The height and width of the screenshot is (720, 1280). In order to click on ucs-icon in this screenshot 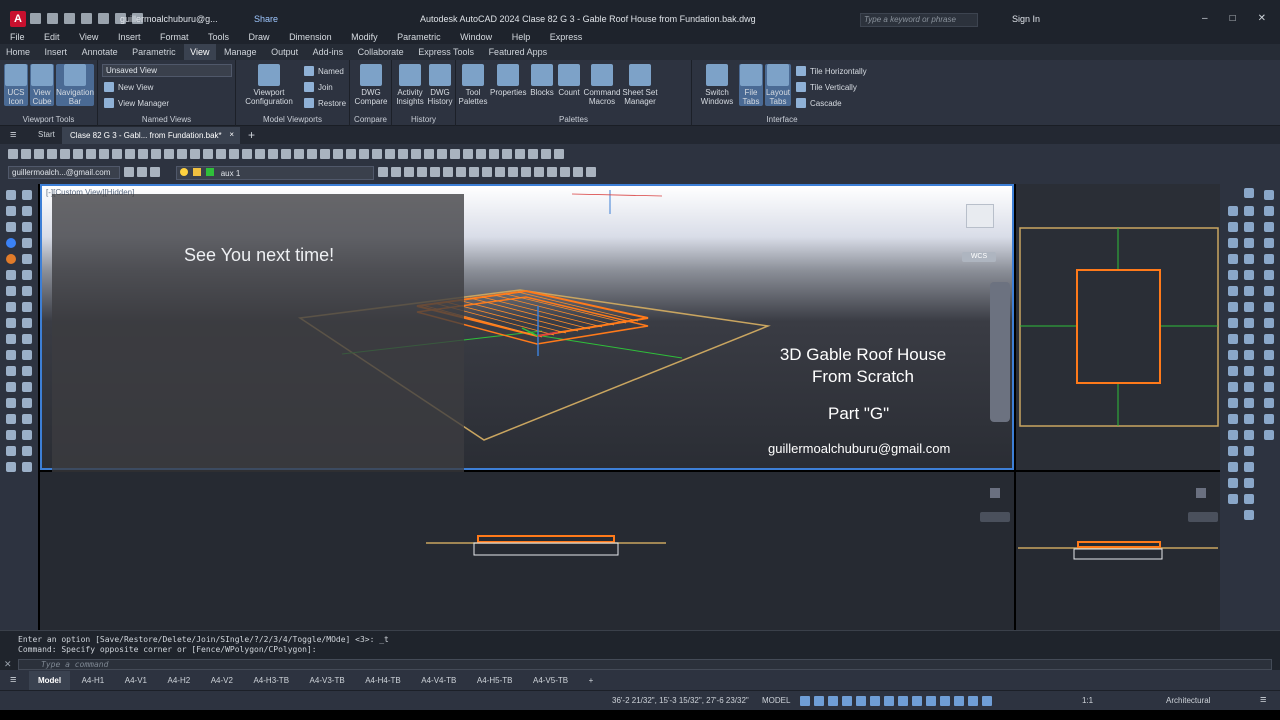, I will do `click(325, 154)`.